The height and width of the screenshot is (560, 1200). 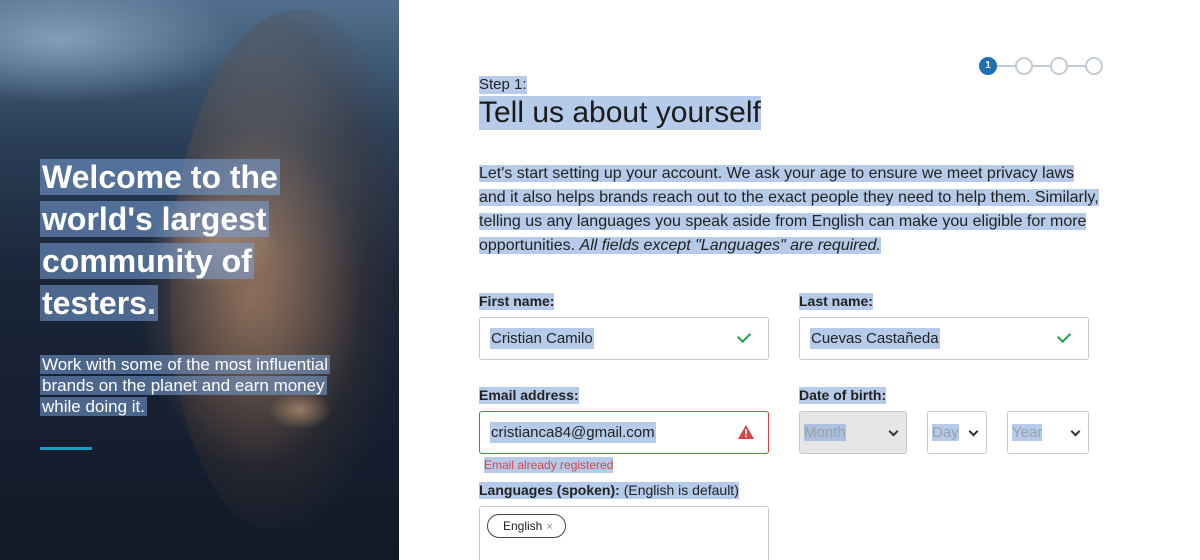 I want to click on step-4-dot, so click(x=1094, y=66).